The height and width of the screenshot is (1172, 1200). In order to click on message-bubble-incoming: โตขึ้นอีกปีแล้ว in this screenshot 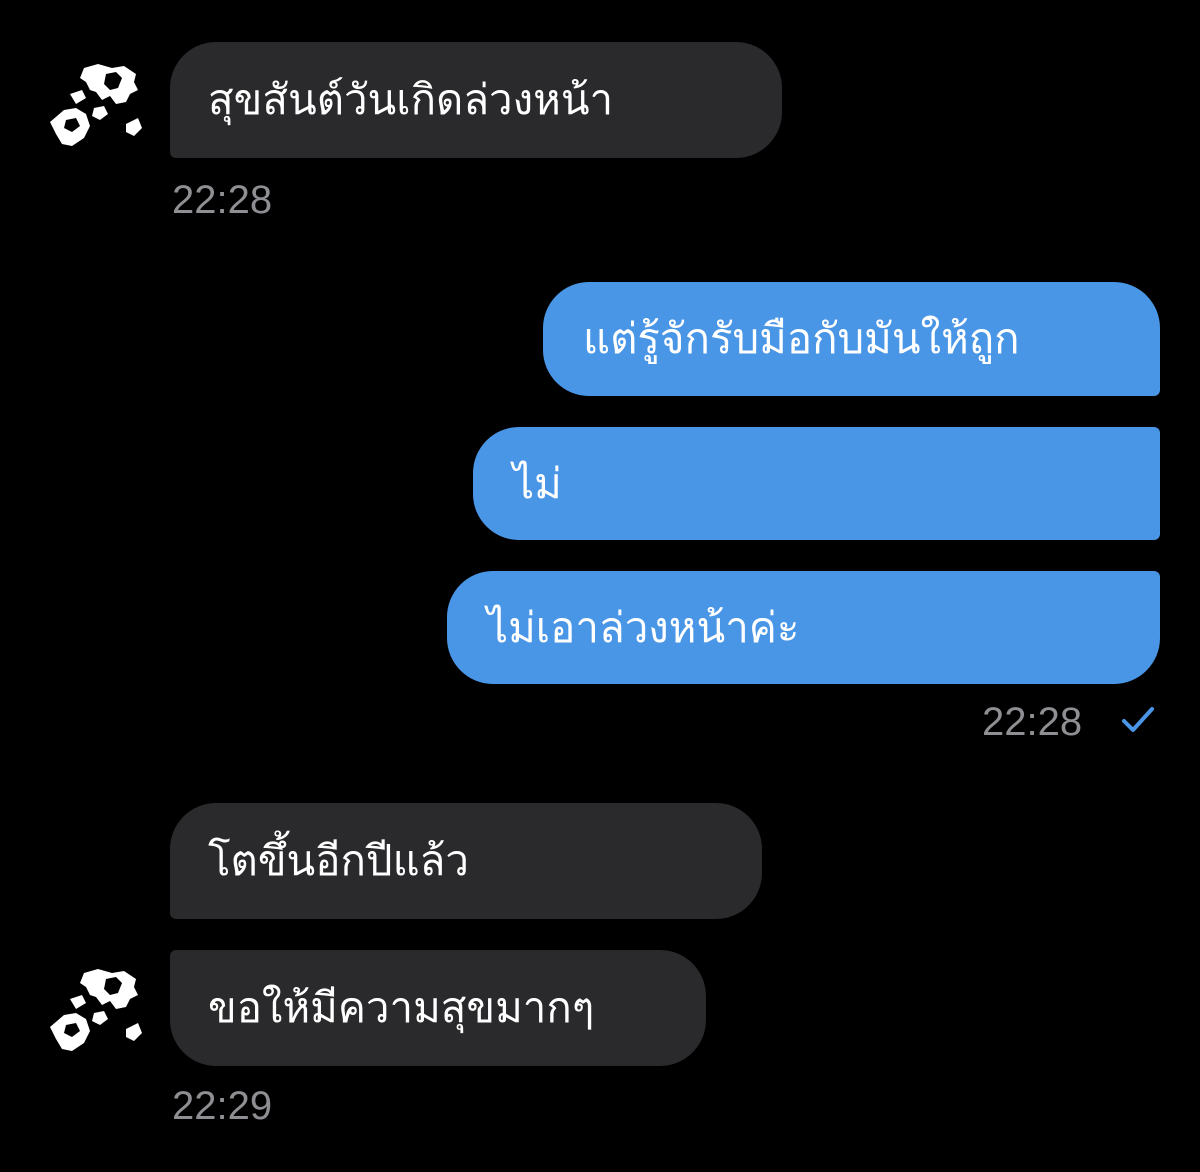, I will do `click(466, 861)`.